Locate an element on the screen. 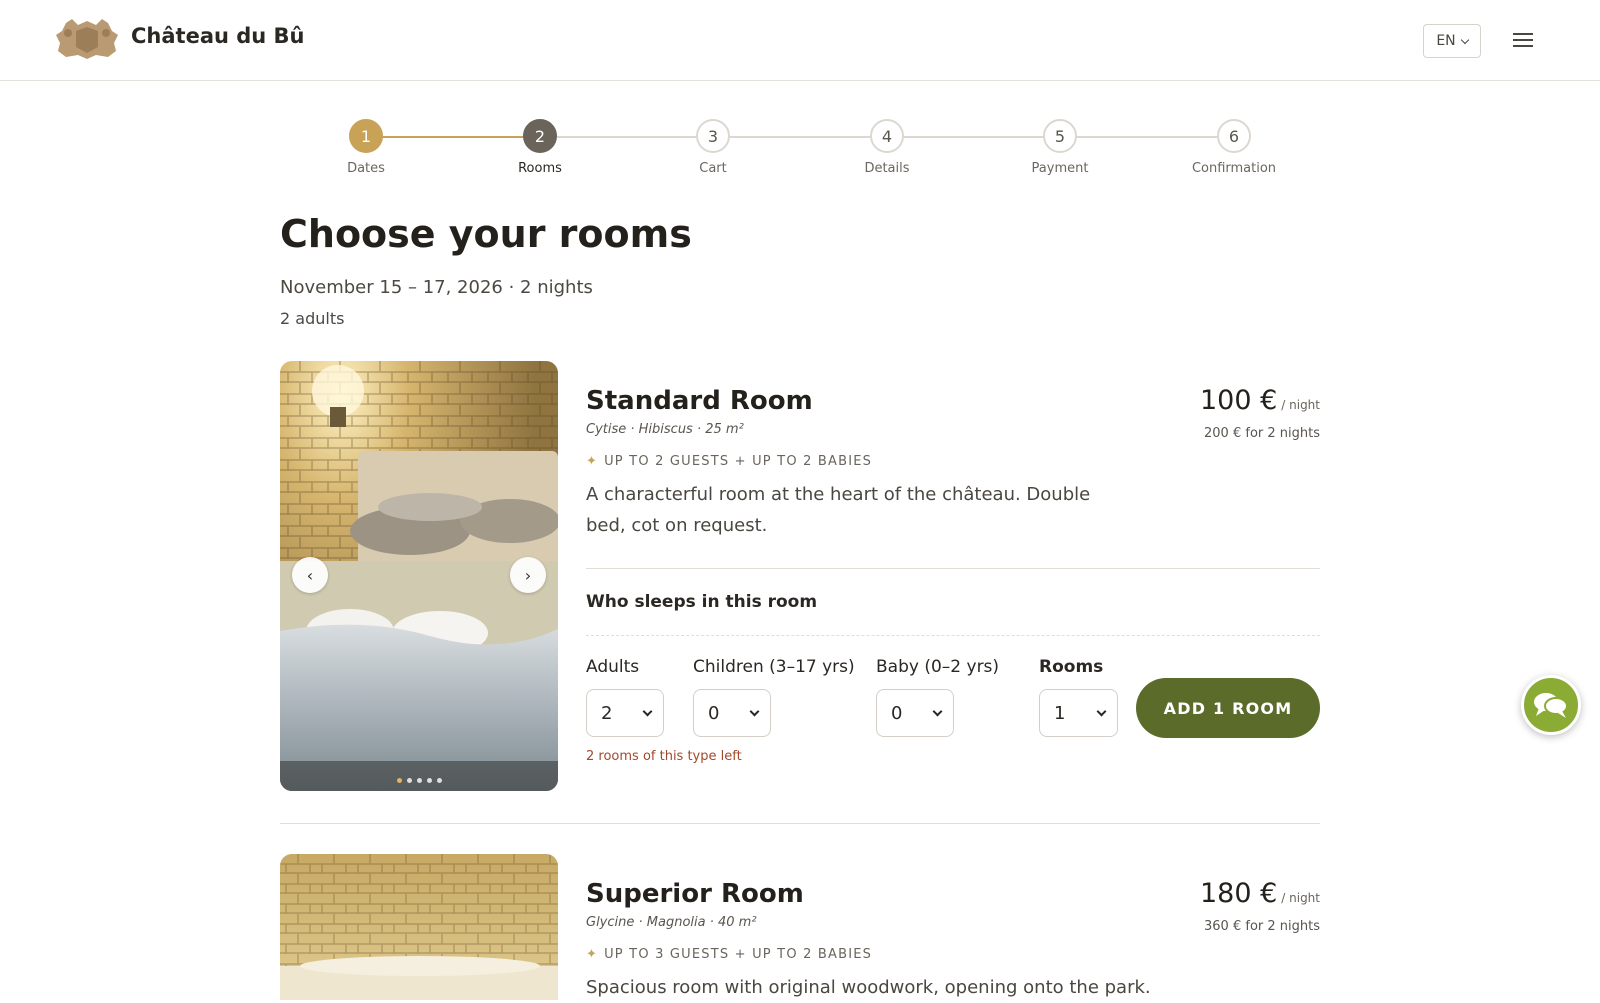 This screenshot has width=1600, height=1003. price-per-night: 180 € is located at coordinates (1238, 893).